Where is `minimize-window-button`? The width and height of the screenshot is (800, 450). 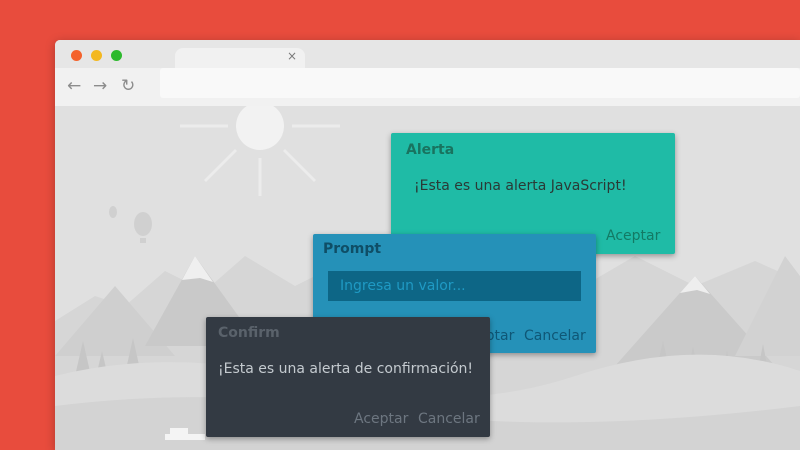 minimize-window-button is located at coordinates (96, 55).